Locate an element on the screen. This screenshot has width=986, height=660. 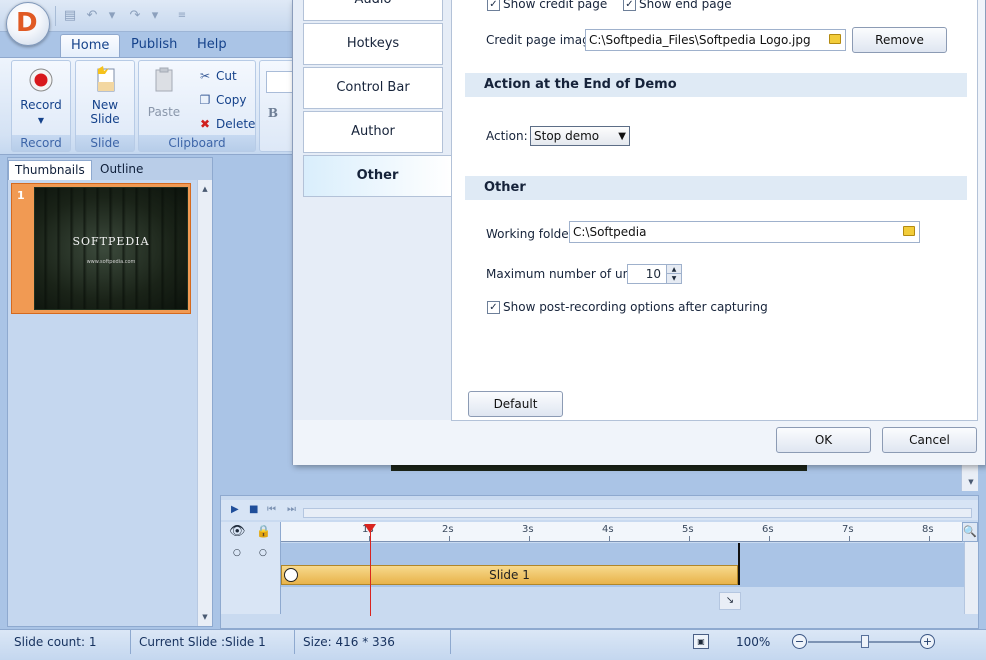
eye-icon: 👁 is located at coordinates (237, 531).